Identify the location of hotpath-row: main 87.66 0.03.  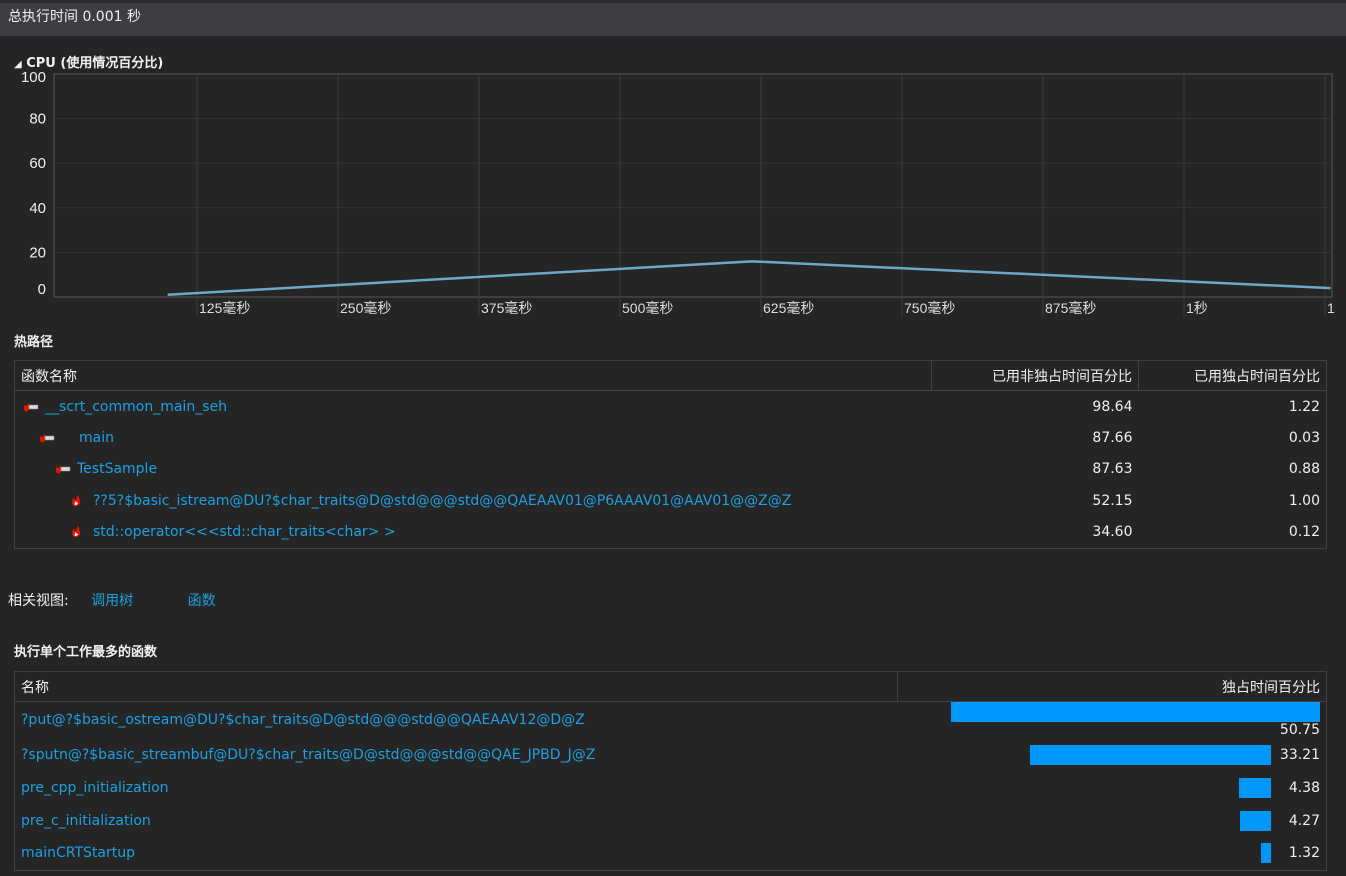
(671, 438).